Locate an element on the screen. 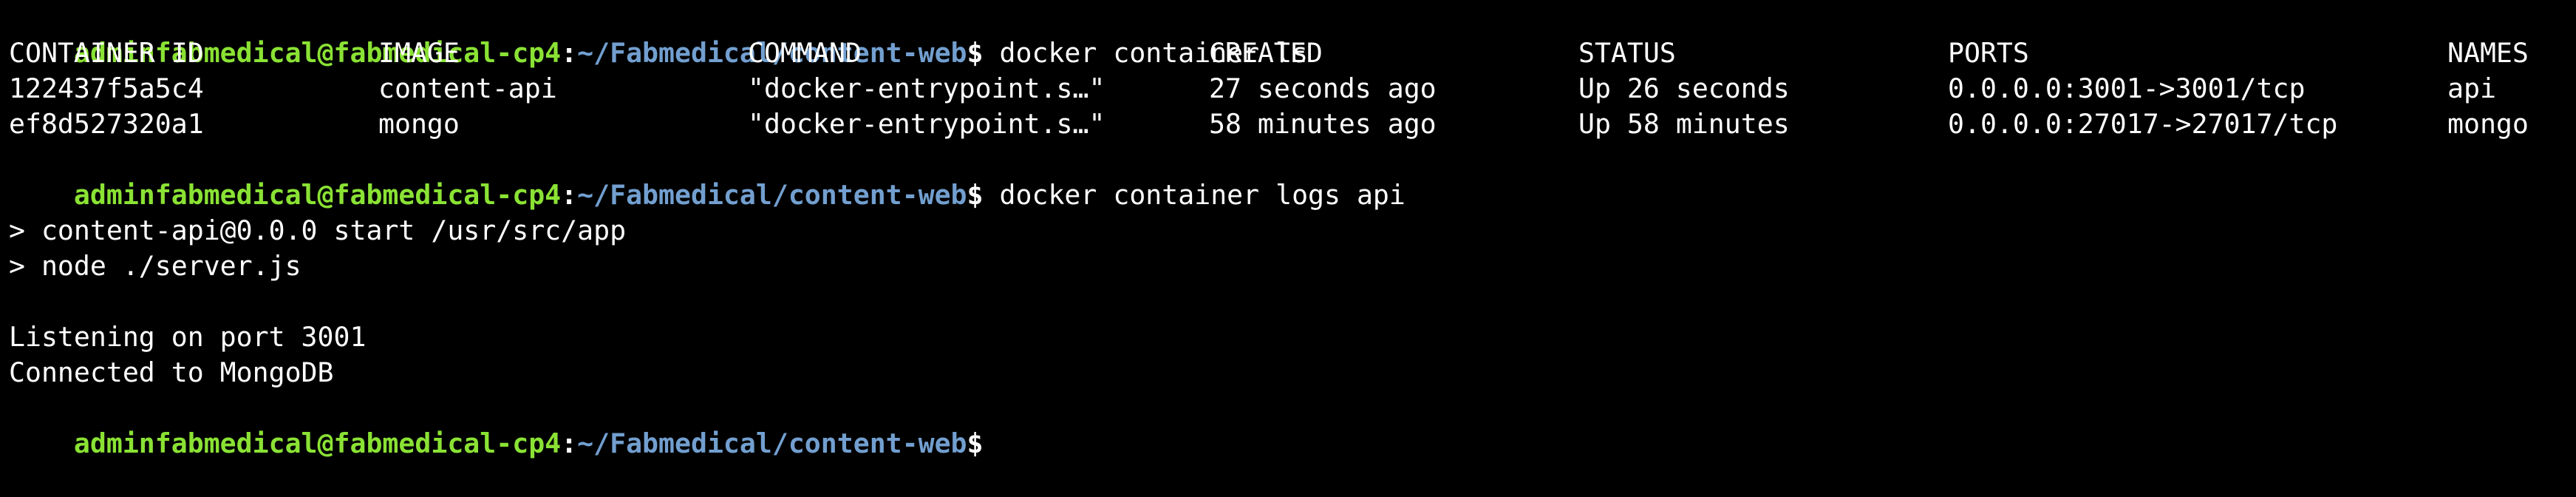 The height and width of the screenshot is (497, 2576). header-command: COMMAND is located at coordinates (805, 53).